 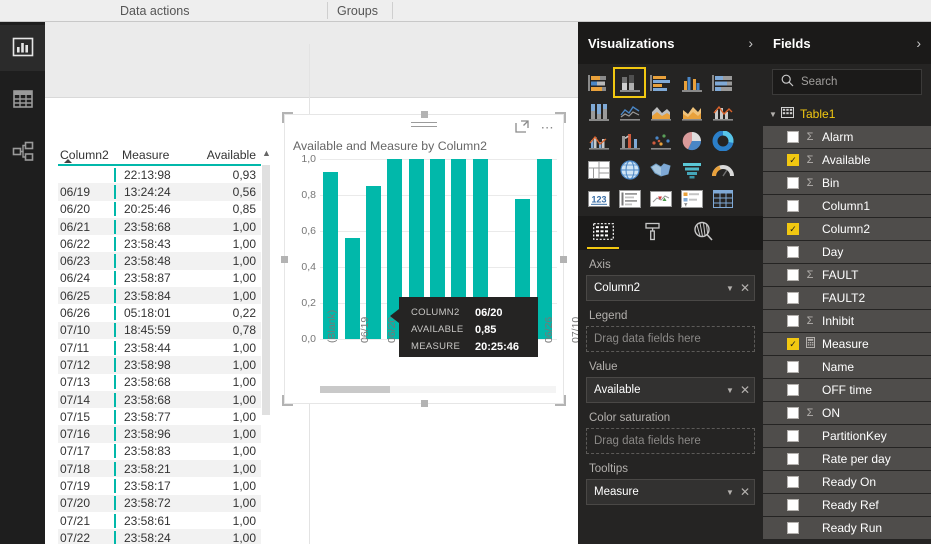 What do you see at coordinates (160, 451) in the screenshot?
I see `table-row: 07/17 23:58:83 1,00` at bounding box center [160, 451].